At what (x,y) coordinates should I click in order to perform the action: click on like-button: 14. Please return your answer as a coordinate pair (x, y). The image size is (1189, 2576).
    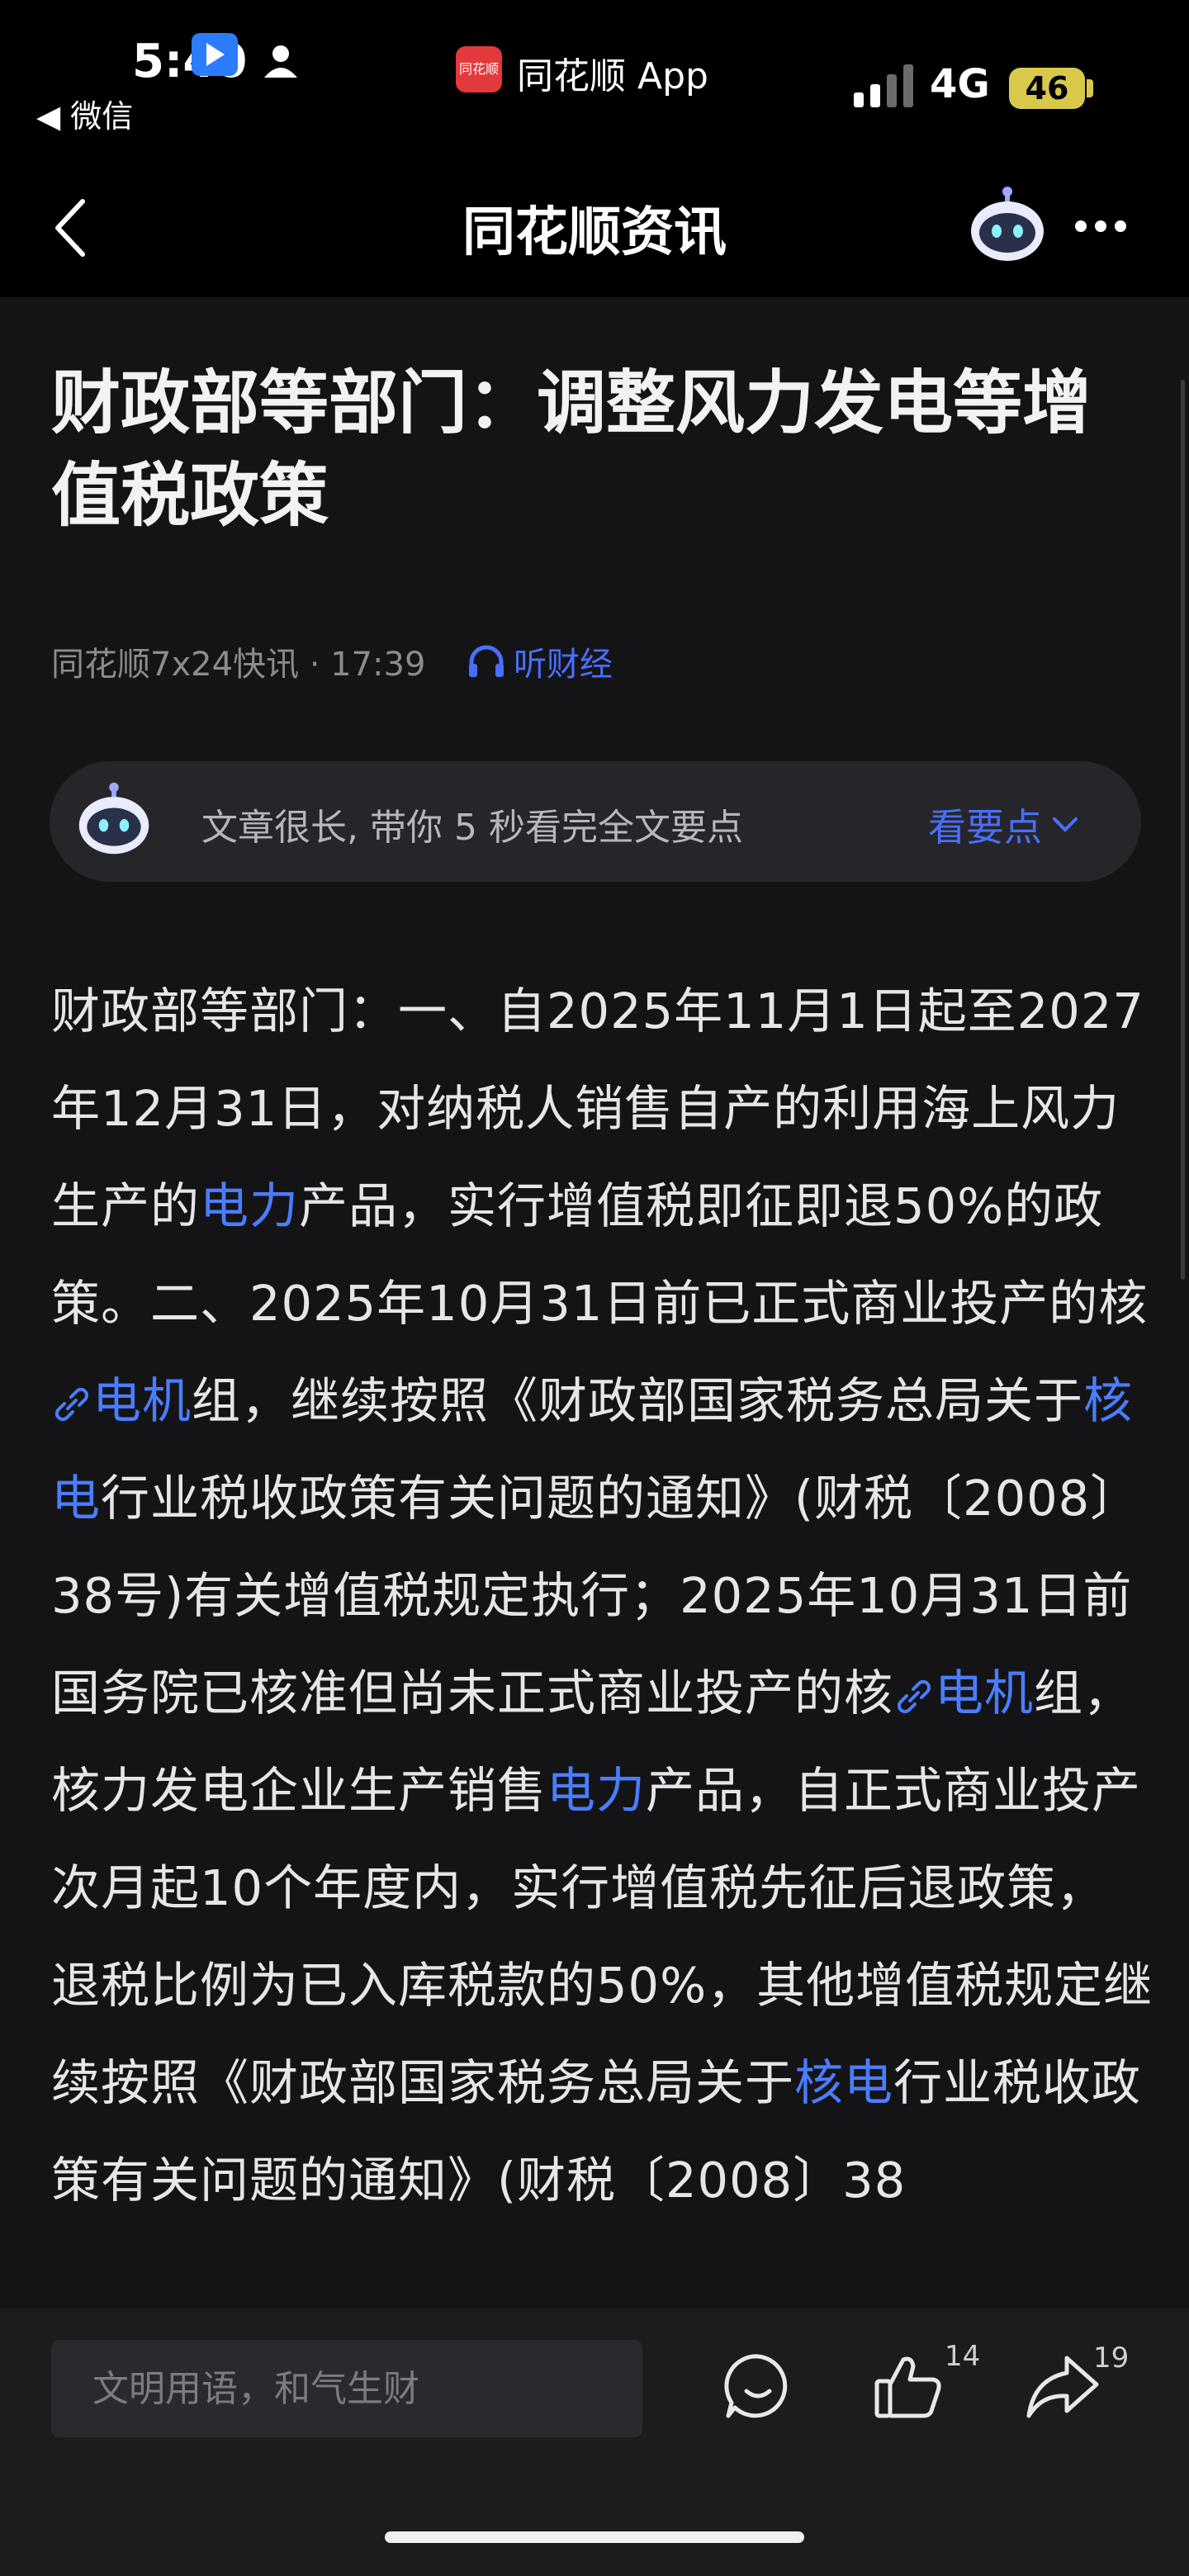
    Looking at the image, I should click on (926, 2382).